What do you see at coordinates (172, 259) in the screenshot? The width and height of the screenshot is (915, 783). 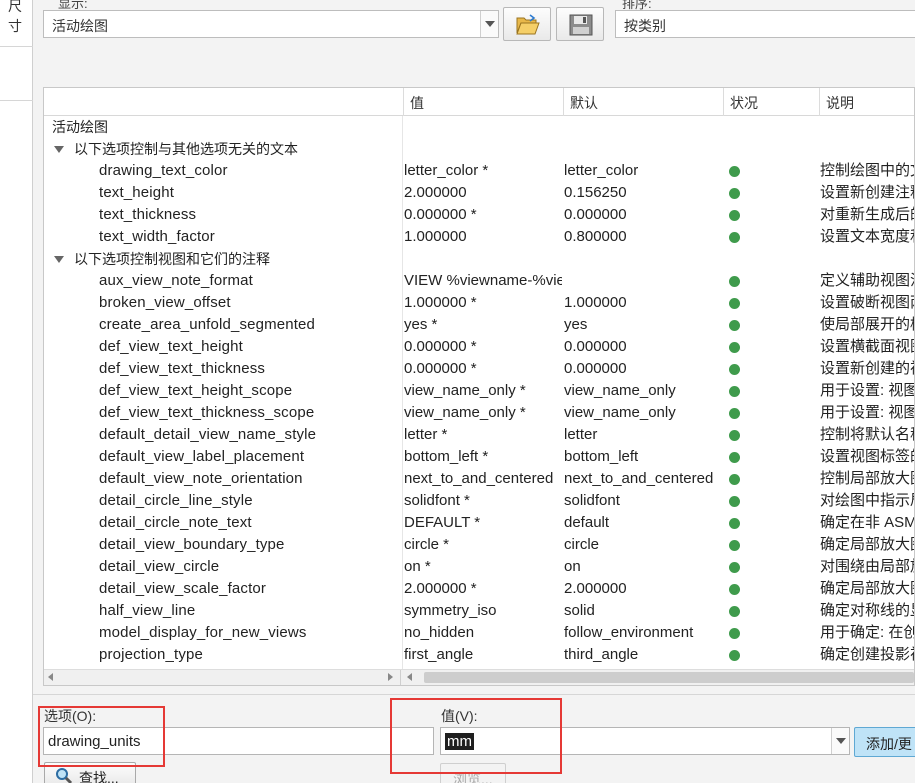 I see `tree-group-label: 以下选项控制视图和它们的注释` at bounding box center [172, 259].